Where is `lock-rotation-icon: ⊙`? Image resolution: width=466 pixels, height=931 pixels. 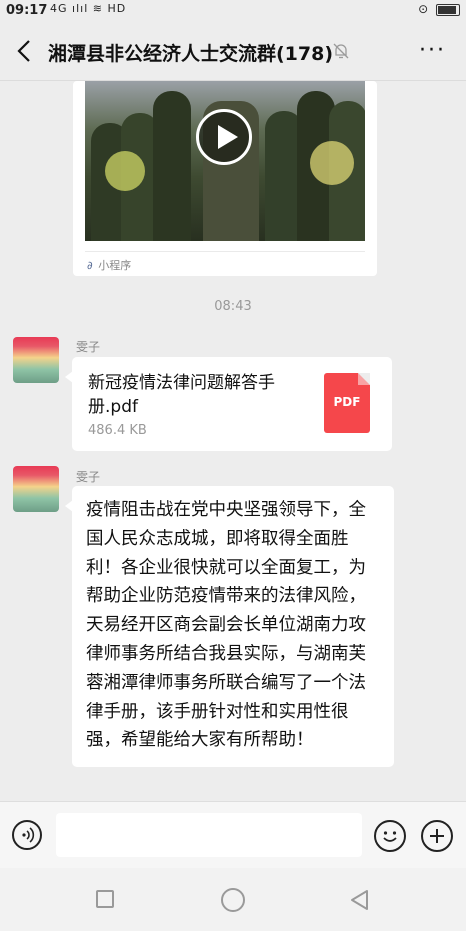
lock-rotation-icon: ⊙ is located at coordinates (423, 9).